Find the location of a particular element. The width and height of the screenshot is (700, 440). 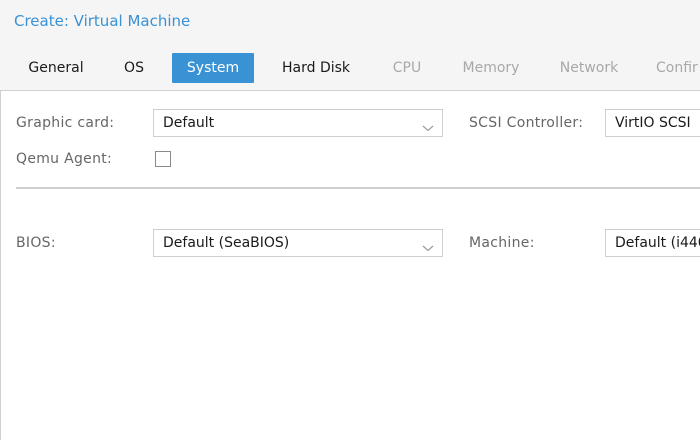

scsi-controller-value: VirtIO SCSI is located at coordinates (653, 123).